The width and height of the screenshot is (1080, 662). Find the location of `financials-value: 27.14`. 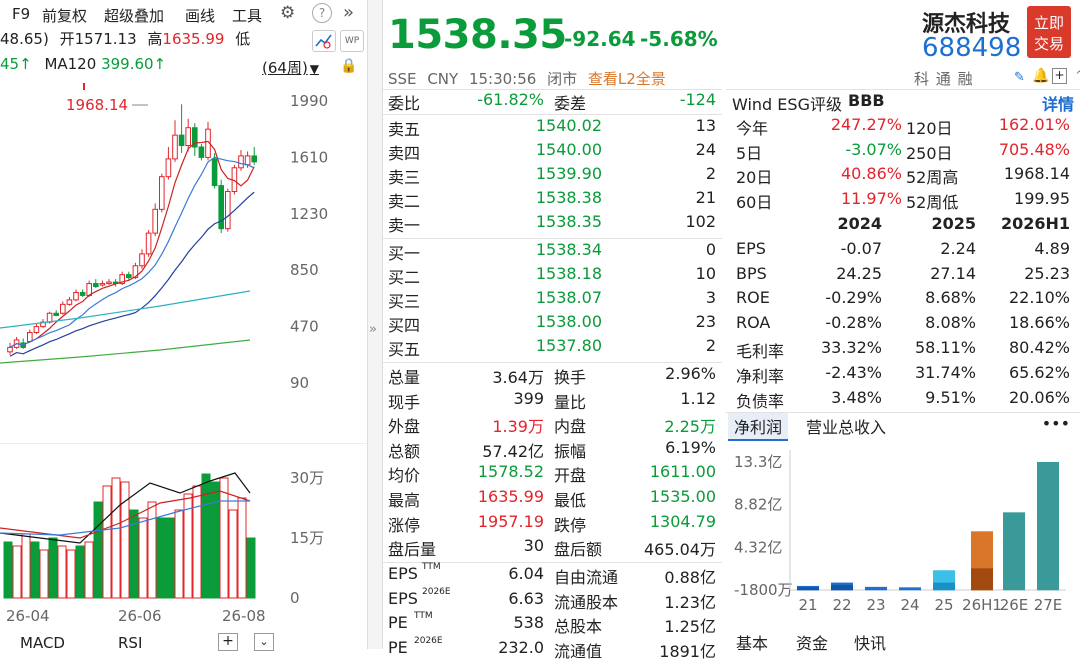

financials-value: 27.14 is located at coordinates (953, 273).